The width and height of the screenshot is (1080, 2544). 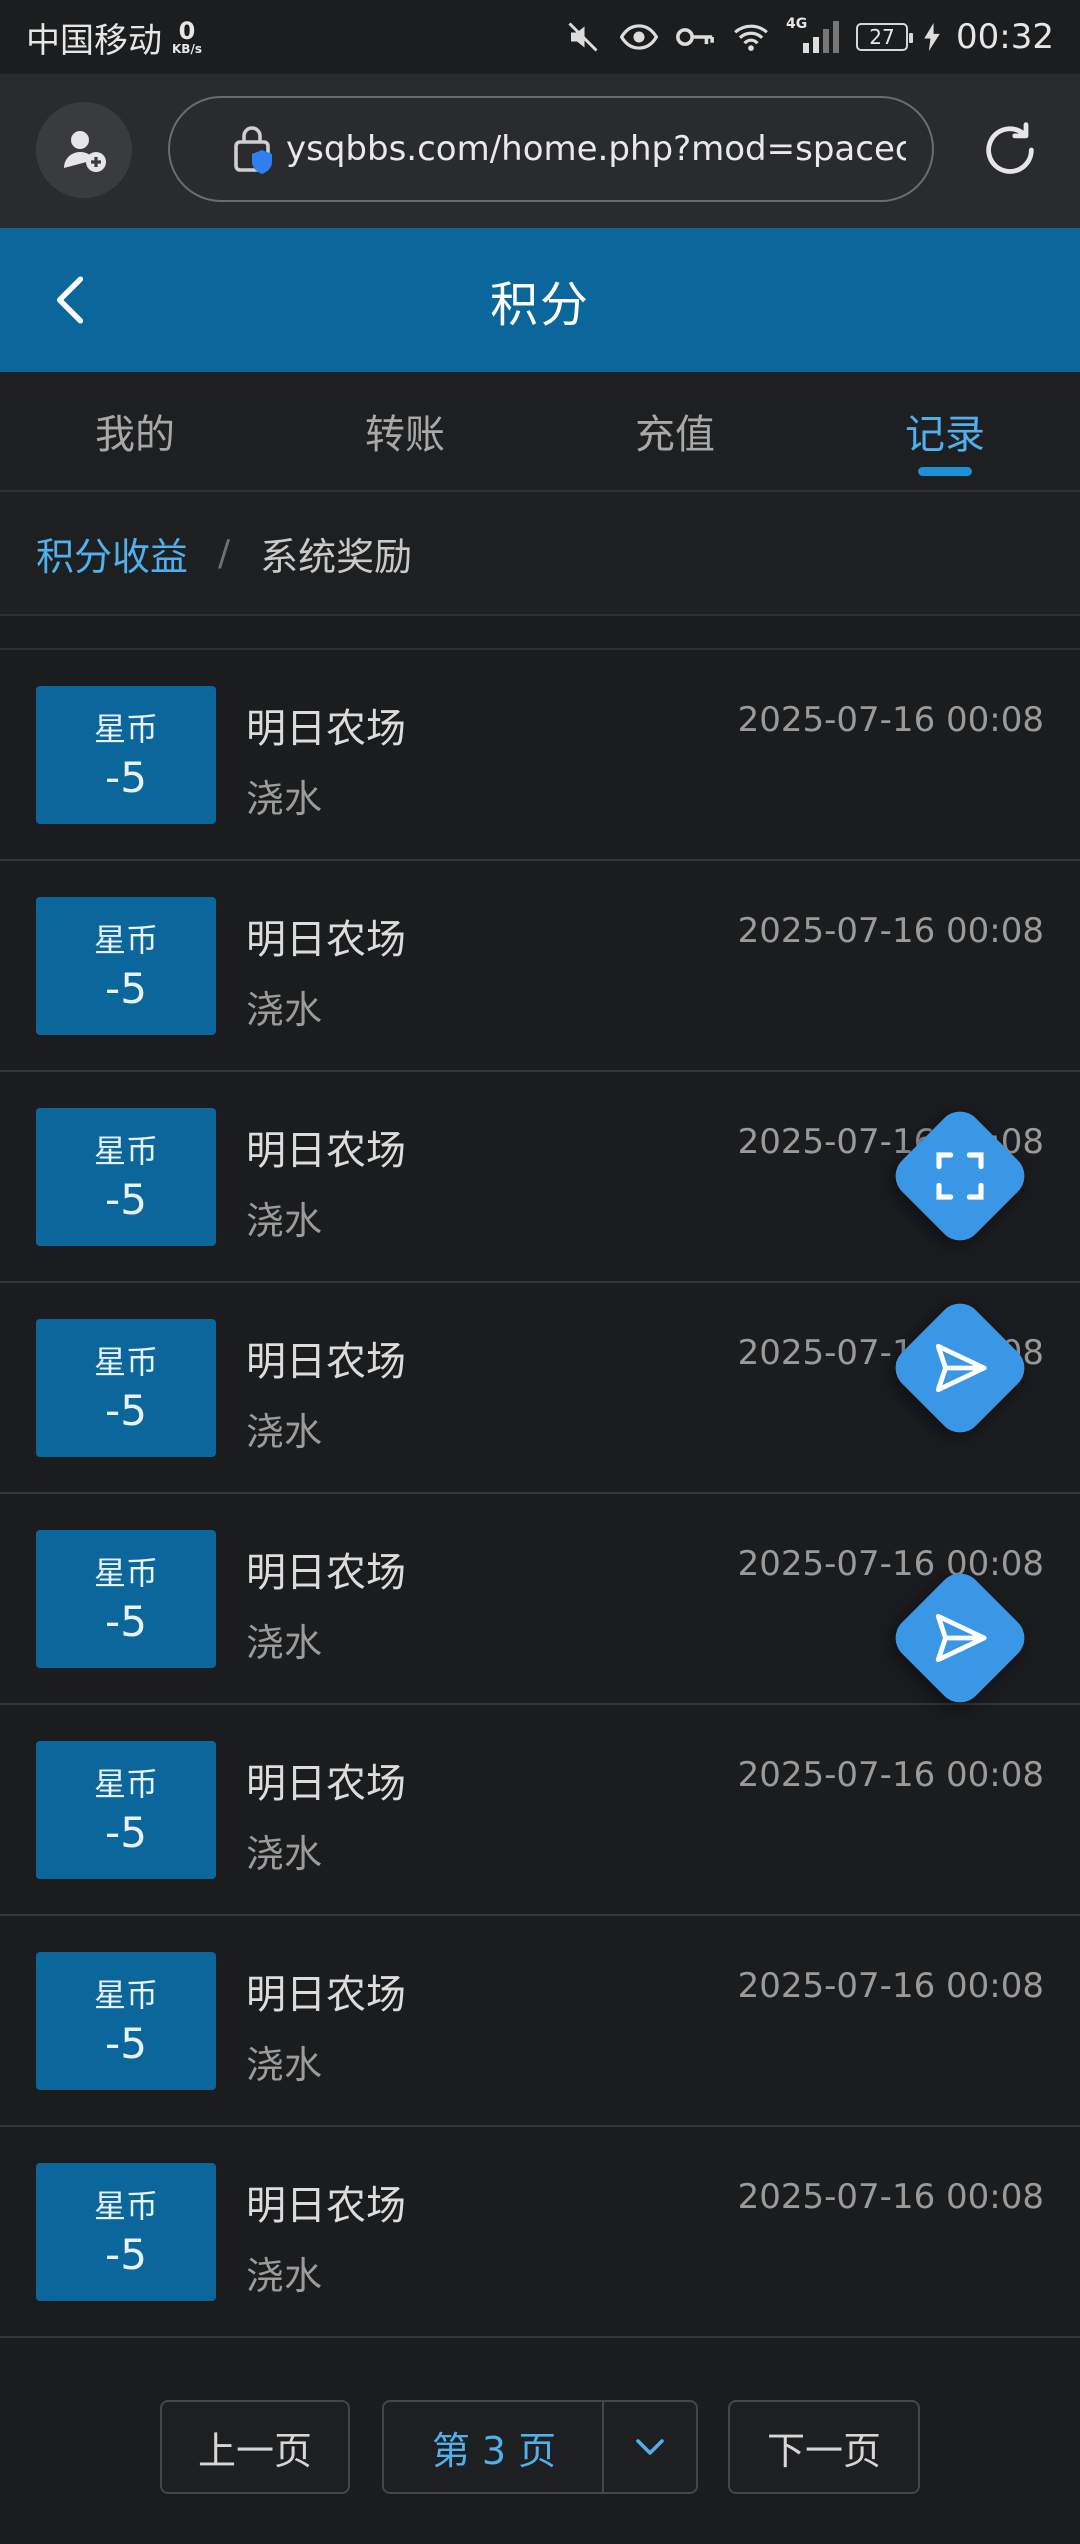 What do you see at coordinates (797, 24) in the screenshot?
I see `network-type: 4G` at bounding box center [797, 24].